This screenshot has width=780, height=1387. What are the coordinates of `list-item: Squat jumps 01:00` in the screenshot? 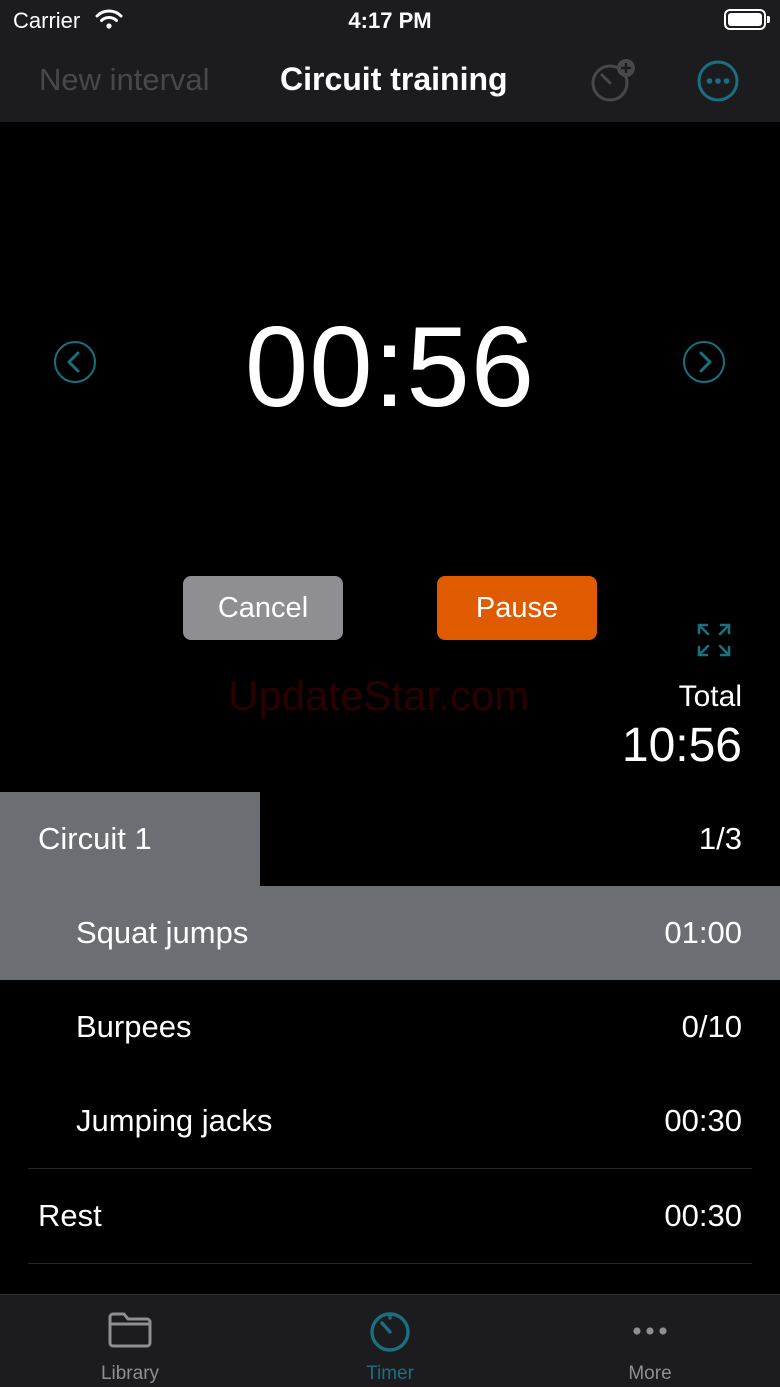 It's located at (390, 933).